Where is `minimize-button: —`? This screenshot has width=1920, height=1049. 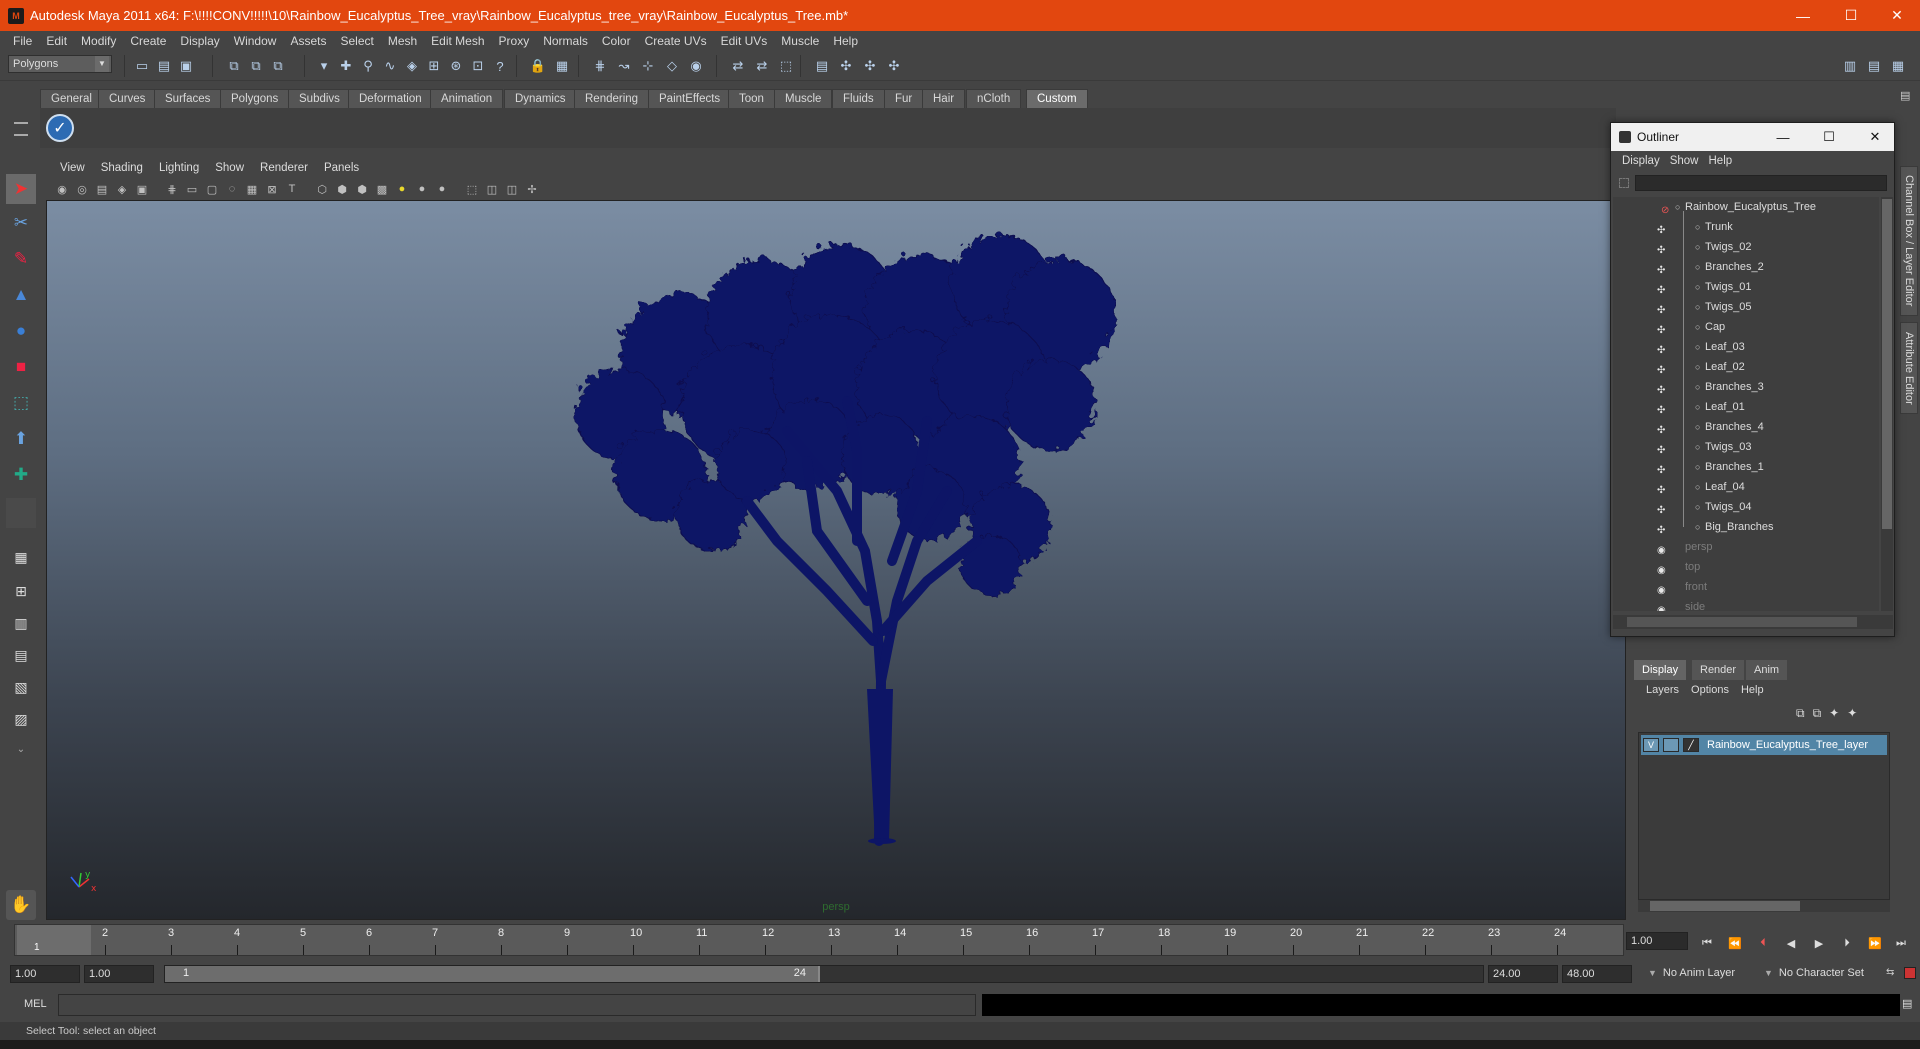
minimize-button: — is located at coordinates (1803, 15).